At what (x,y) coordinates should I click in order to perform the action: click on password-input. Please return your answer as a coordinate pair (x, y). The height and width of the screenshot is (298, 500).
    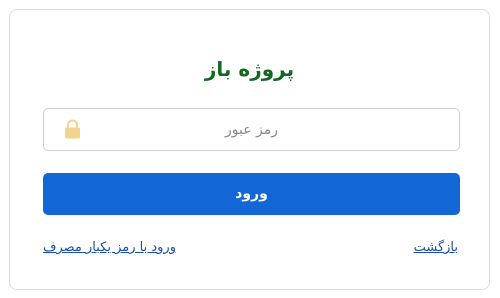
    Looking at the image, I should click on (251, 129).